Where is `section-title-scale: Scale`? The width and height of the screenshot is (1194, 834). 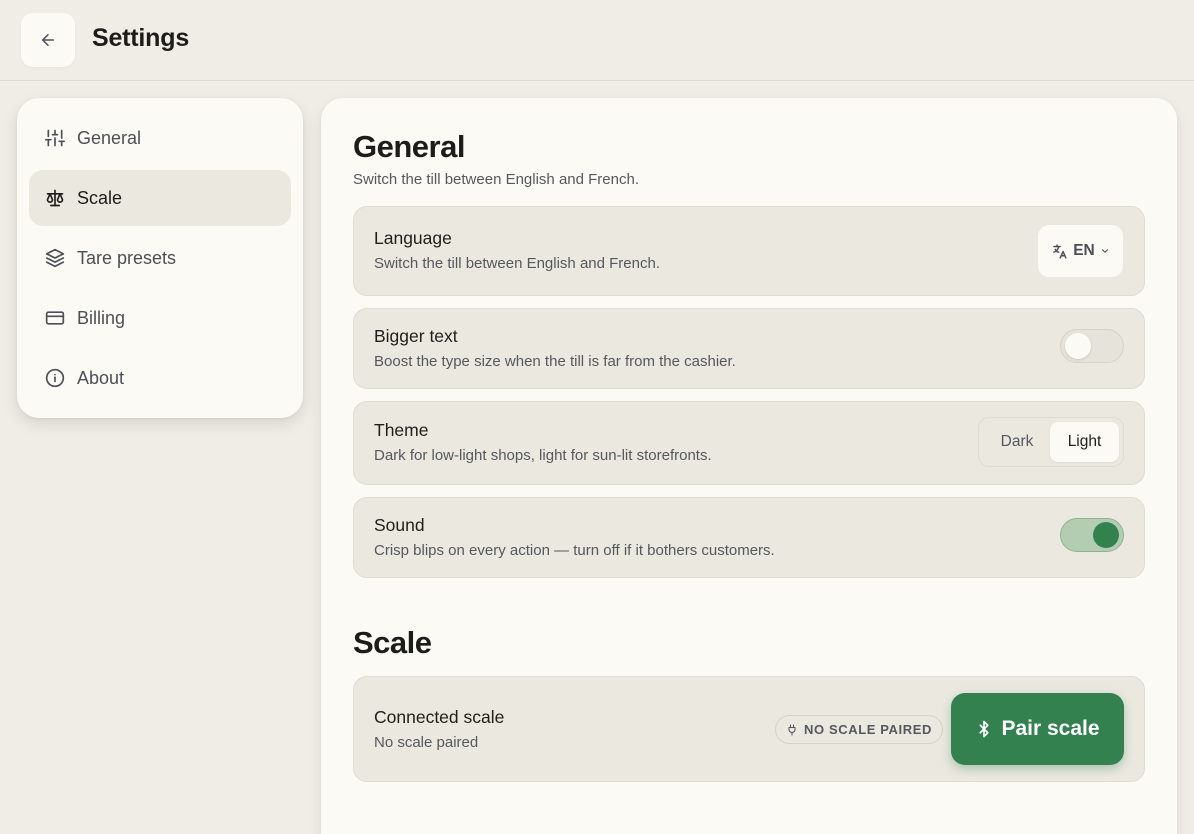
section-title-scale: Scale is located at coordinates (392, 642).